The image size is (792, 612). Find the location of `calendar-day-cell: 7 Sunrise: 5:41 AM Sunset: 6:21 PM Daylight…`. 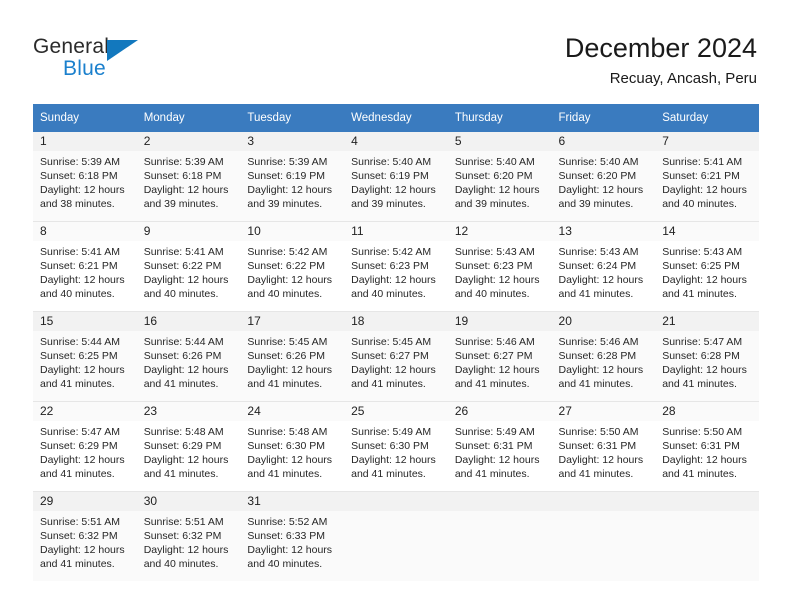

calendar-day-cell: 7 Sunrise: 5:41 AM Sunset: 6:21 PM Daylight… is located at coordinates (707, 177).